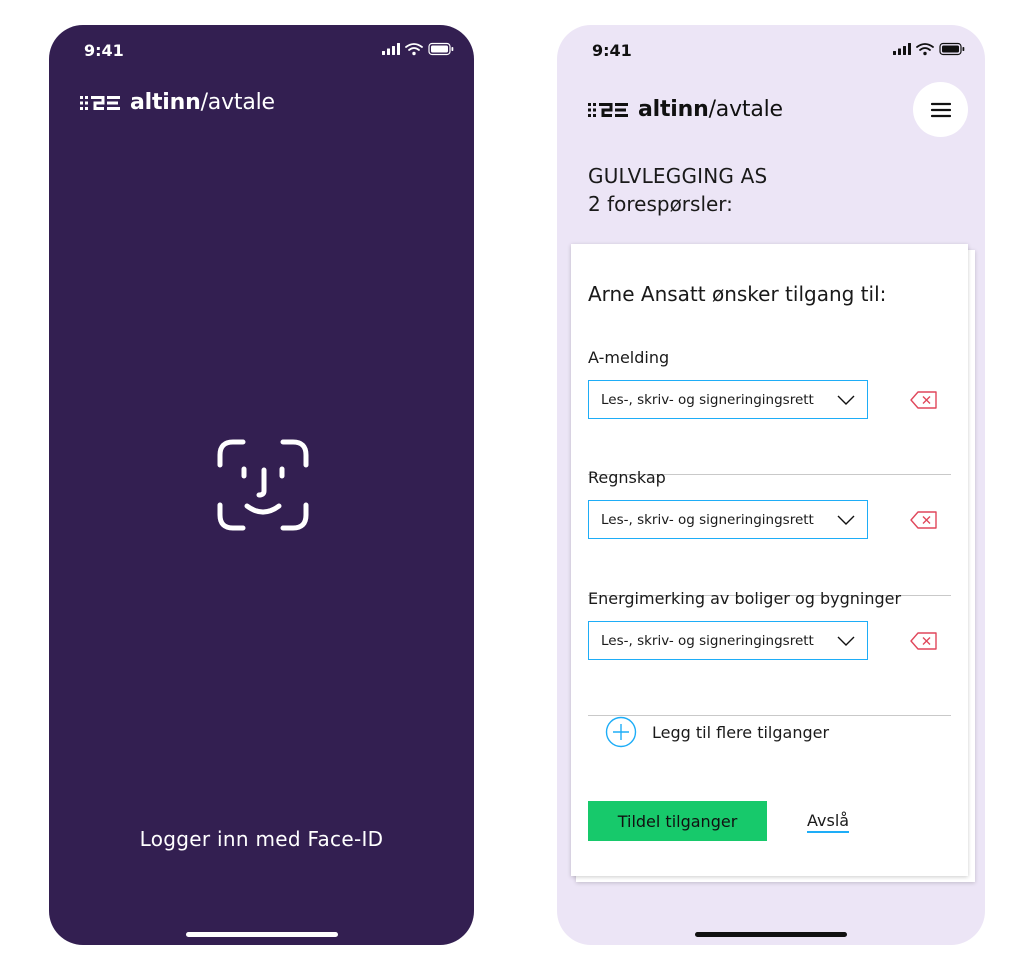 The width and height of the screenshot is (1011, 957). I want to click on add-more-label: Legg til flere tilganger, so click(741, 732).